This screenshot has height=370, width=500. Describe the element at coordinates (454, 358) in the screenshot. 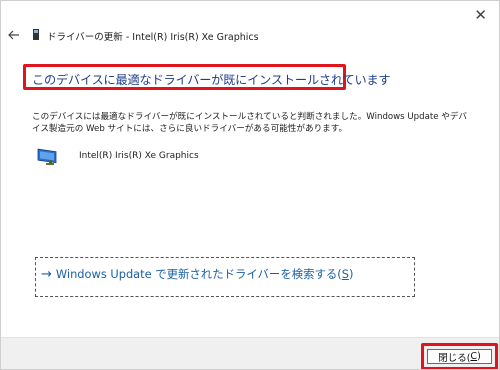

I see `close-button-label: 閉じる(` at that location.